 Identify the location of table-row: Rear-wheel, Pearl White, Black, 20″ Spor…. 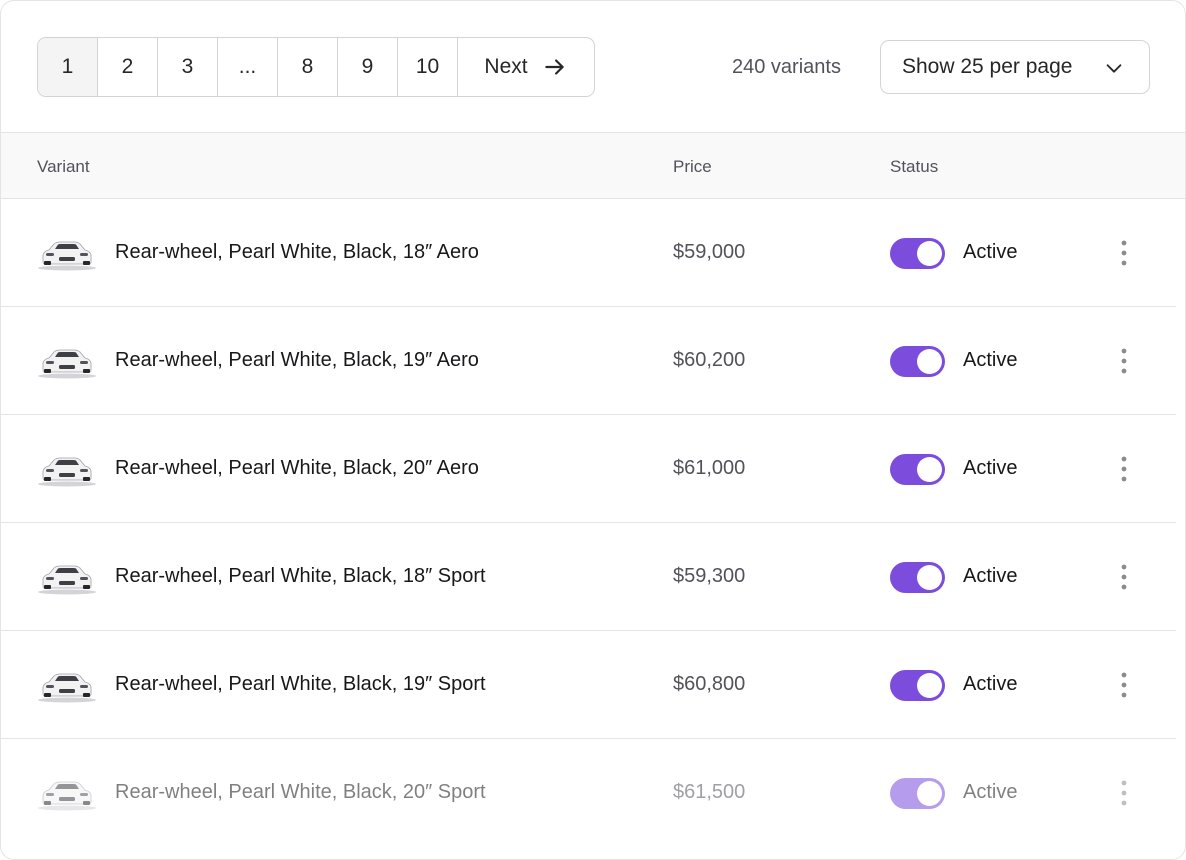
(588, 793).